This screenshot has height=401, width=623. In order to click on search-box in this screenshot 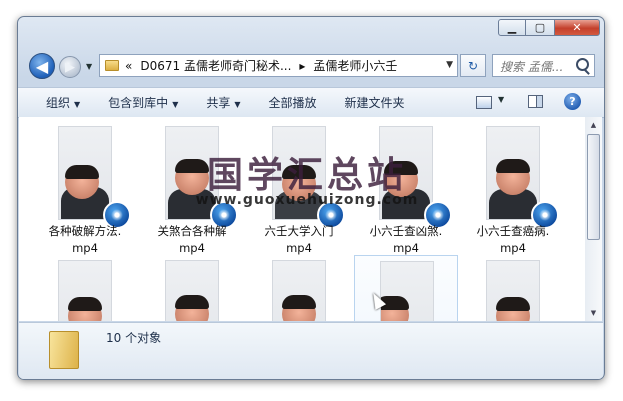, I will do `click(543, 65)`.